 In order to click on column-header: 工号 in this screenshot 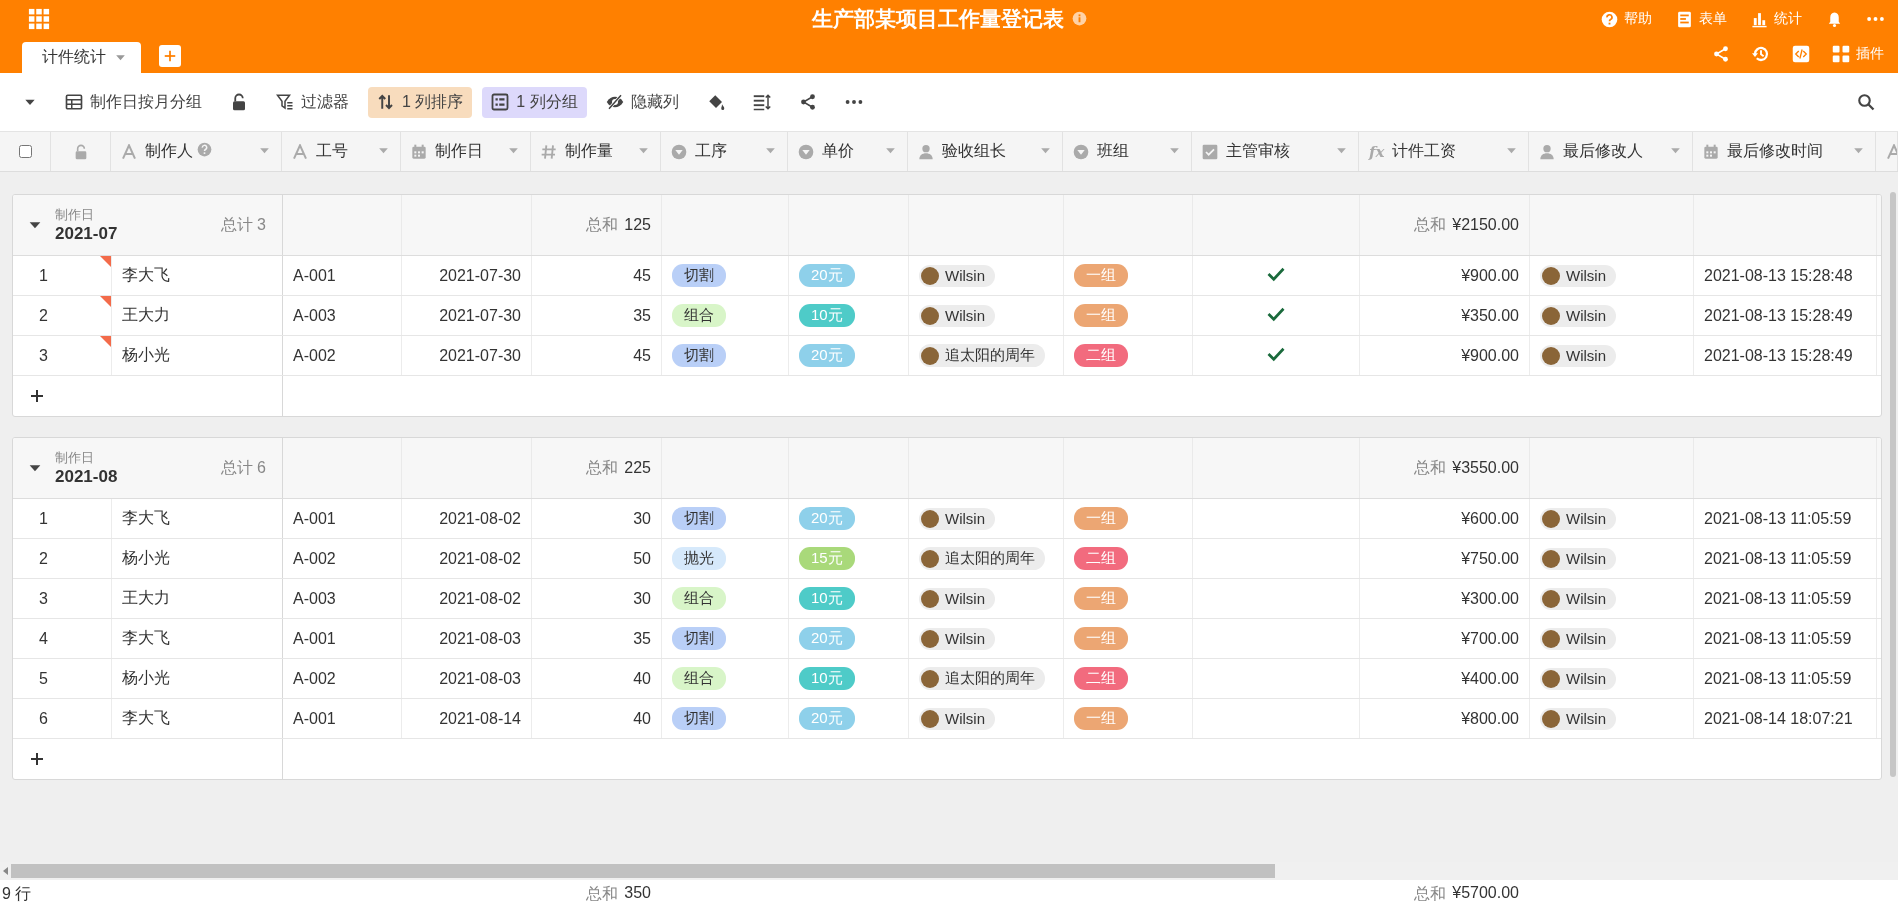, I will do `click(341, 151)`.